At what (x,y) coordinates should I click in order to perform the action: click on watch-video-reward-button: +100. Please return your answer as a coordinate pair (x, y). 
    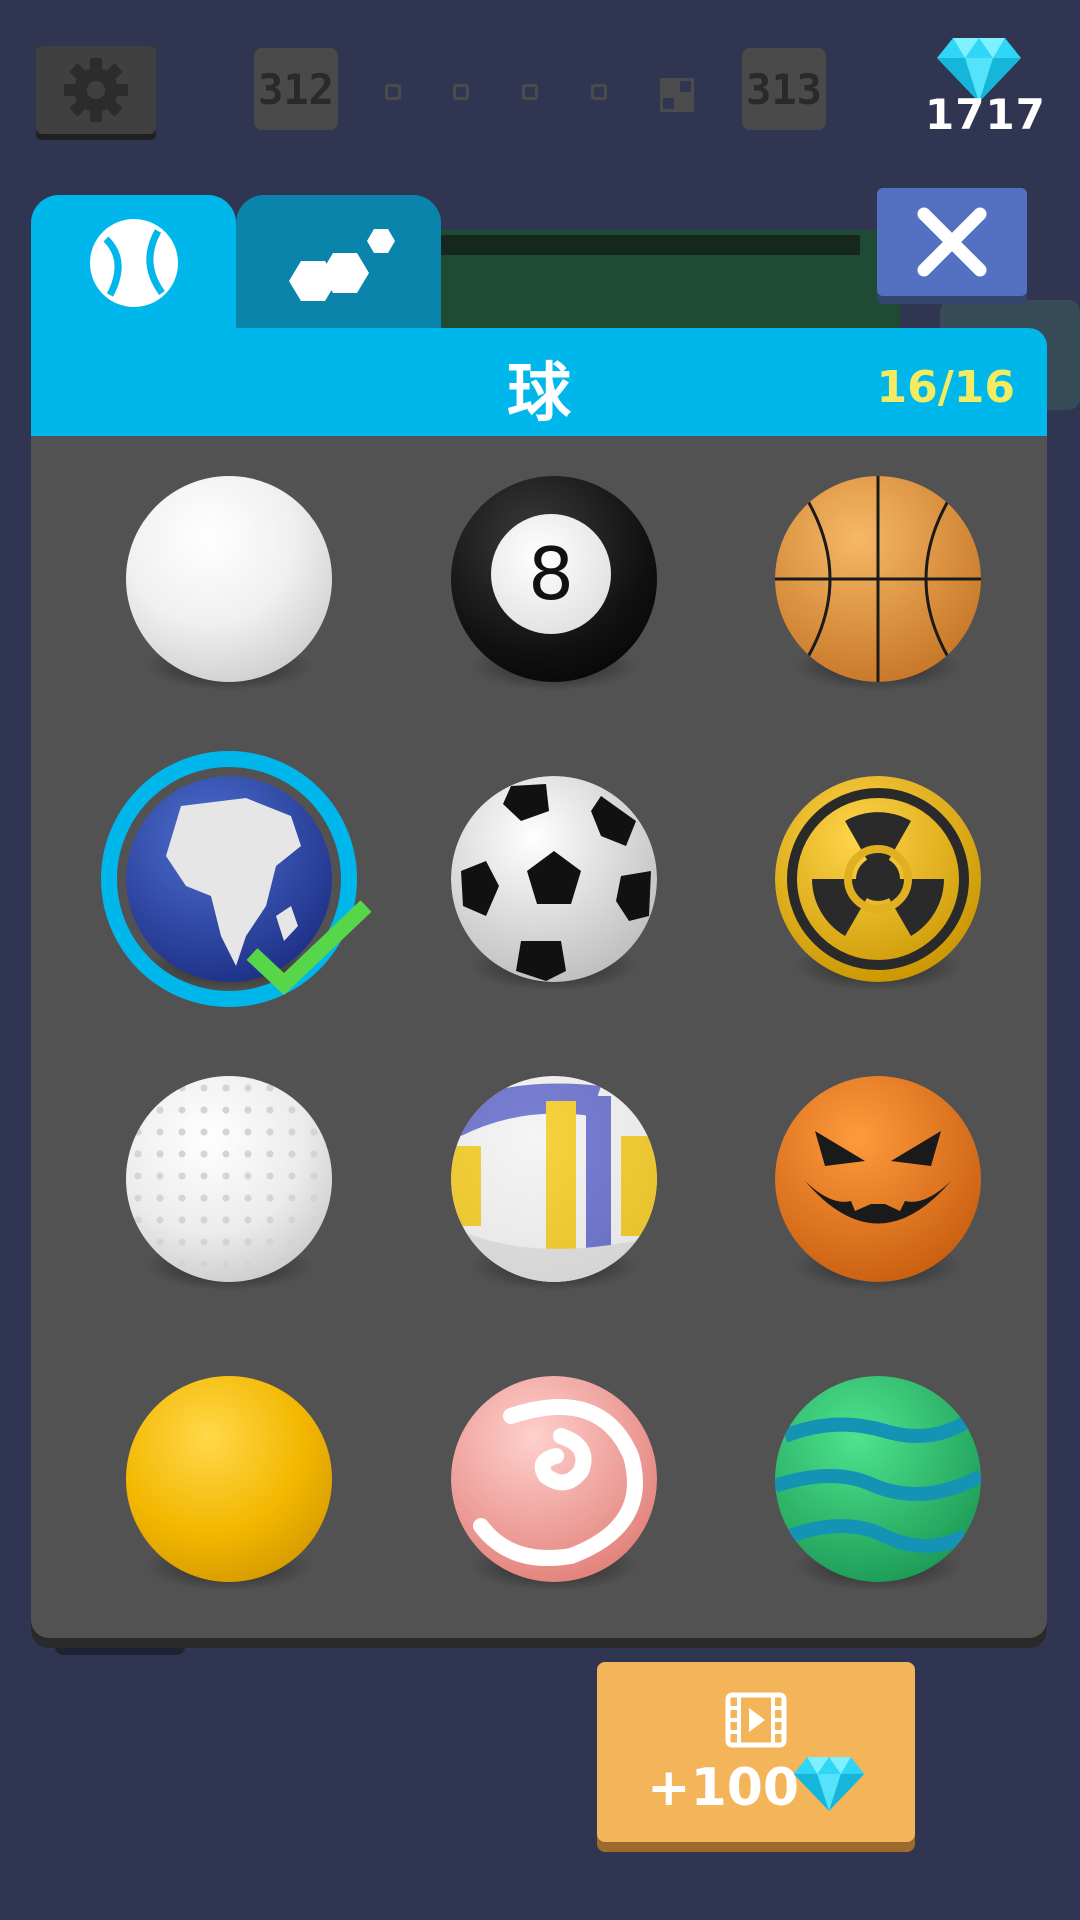
    Looking at the image, I should click on (756, 1752).